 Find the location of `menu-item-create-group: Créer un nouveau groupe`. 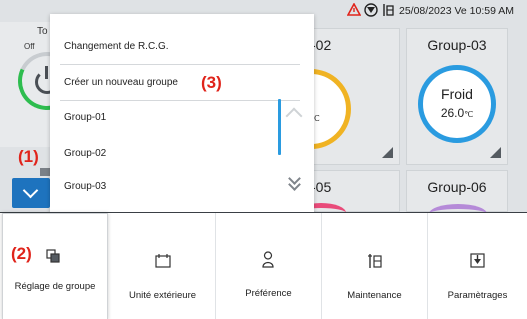

menu-item-create-group: Créer un nouveau groupe is located at coordinates (121, 82).